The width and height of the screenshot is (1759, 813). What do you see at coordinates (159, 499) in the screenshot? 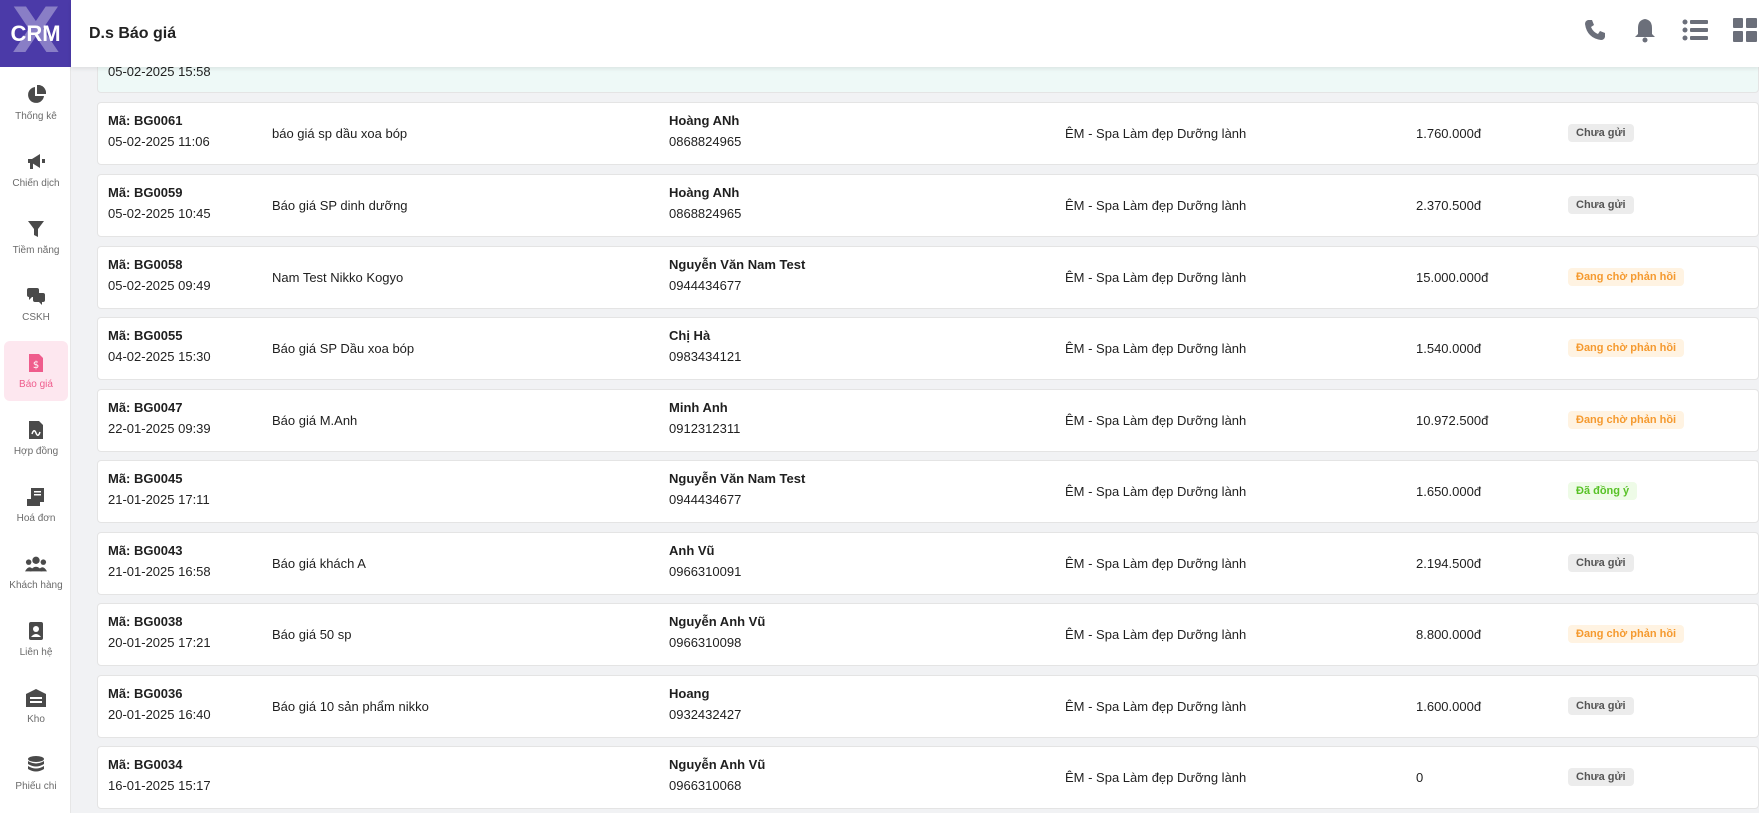
I see `quote-date: 21-01-2025 17:11` at bounding box center [159, 499].